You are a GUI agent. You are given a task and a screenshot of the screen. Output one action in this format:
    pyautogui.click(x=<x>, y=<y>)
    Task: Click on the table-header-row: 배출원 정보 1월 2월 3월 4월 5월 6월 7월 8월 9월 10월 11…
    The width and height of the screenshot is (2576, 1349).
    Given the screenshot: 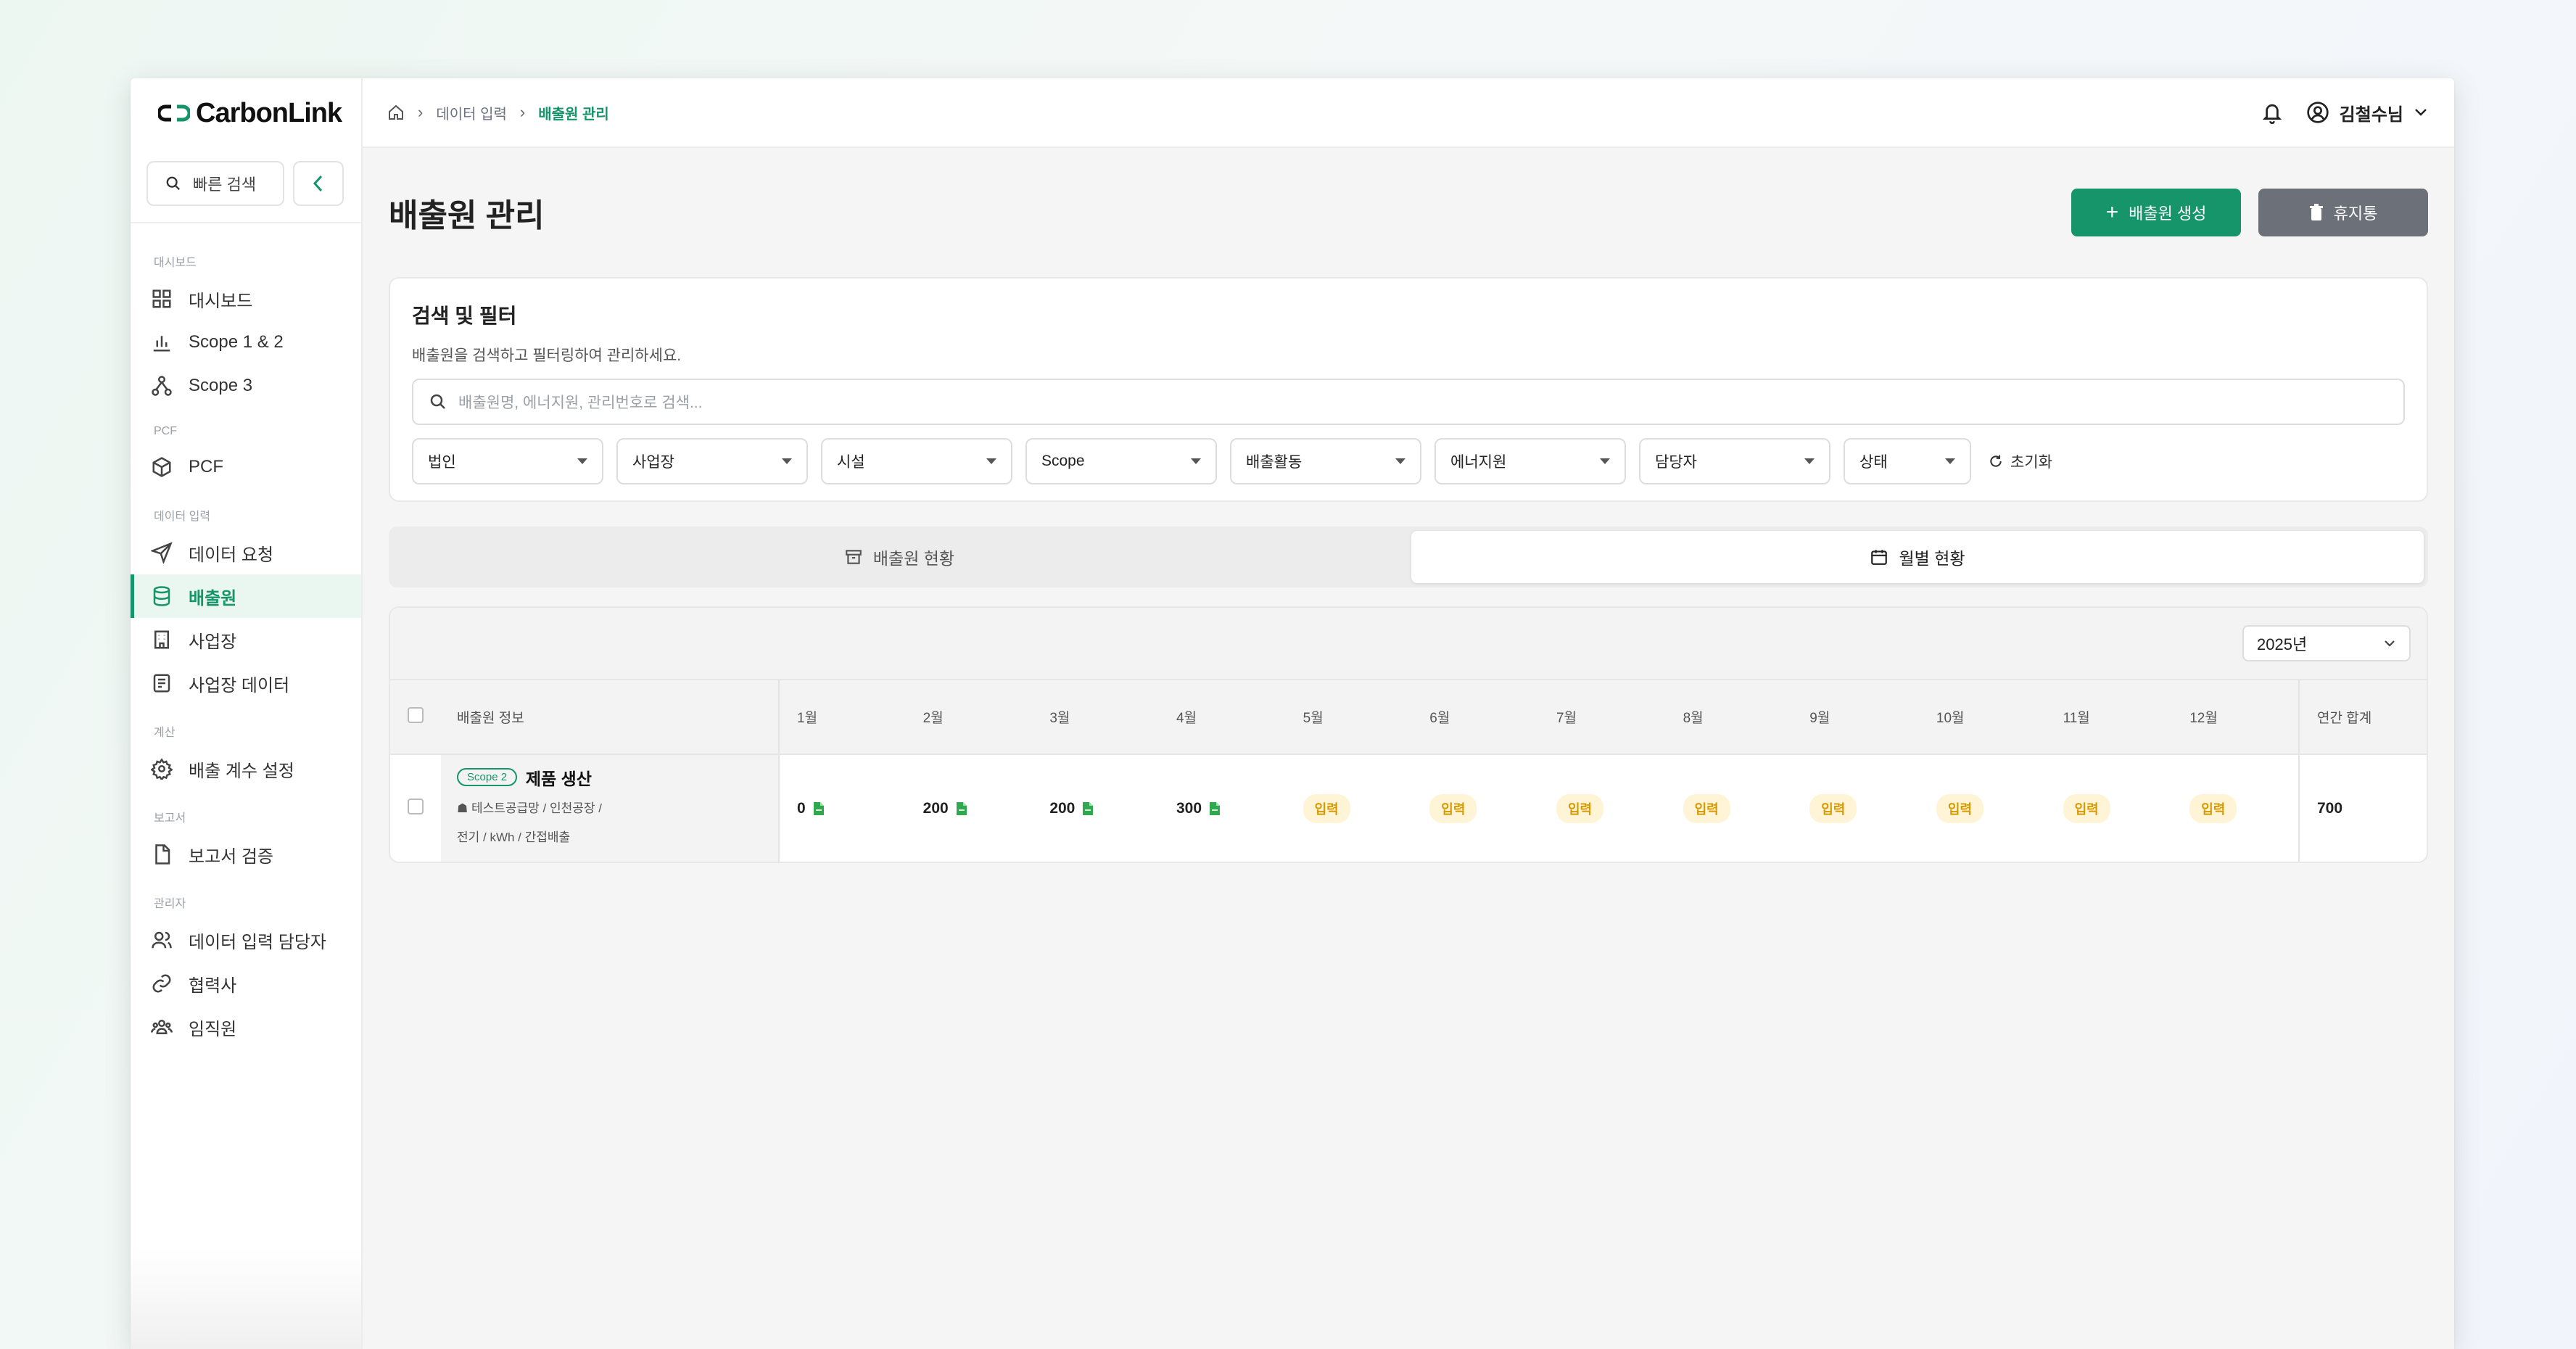 What is the action you would take?
    pyautogui.click(x=1408, y=717)
    